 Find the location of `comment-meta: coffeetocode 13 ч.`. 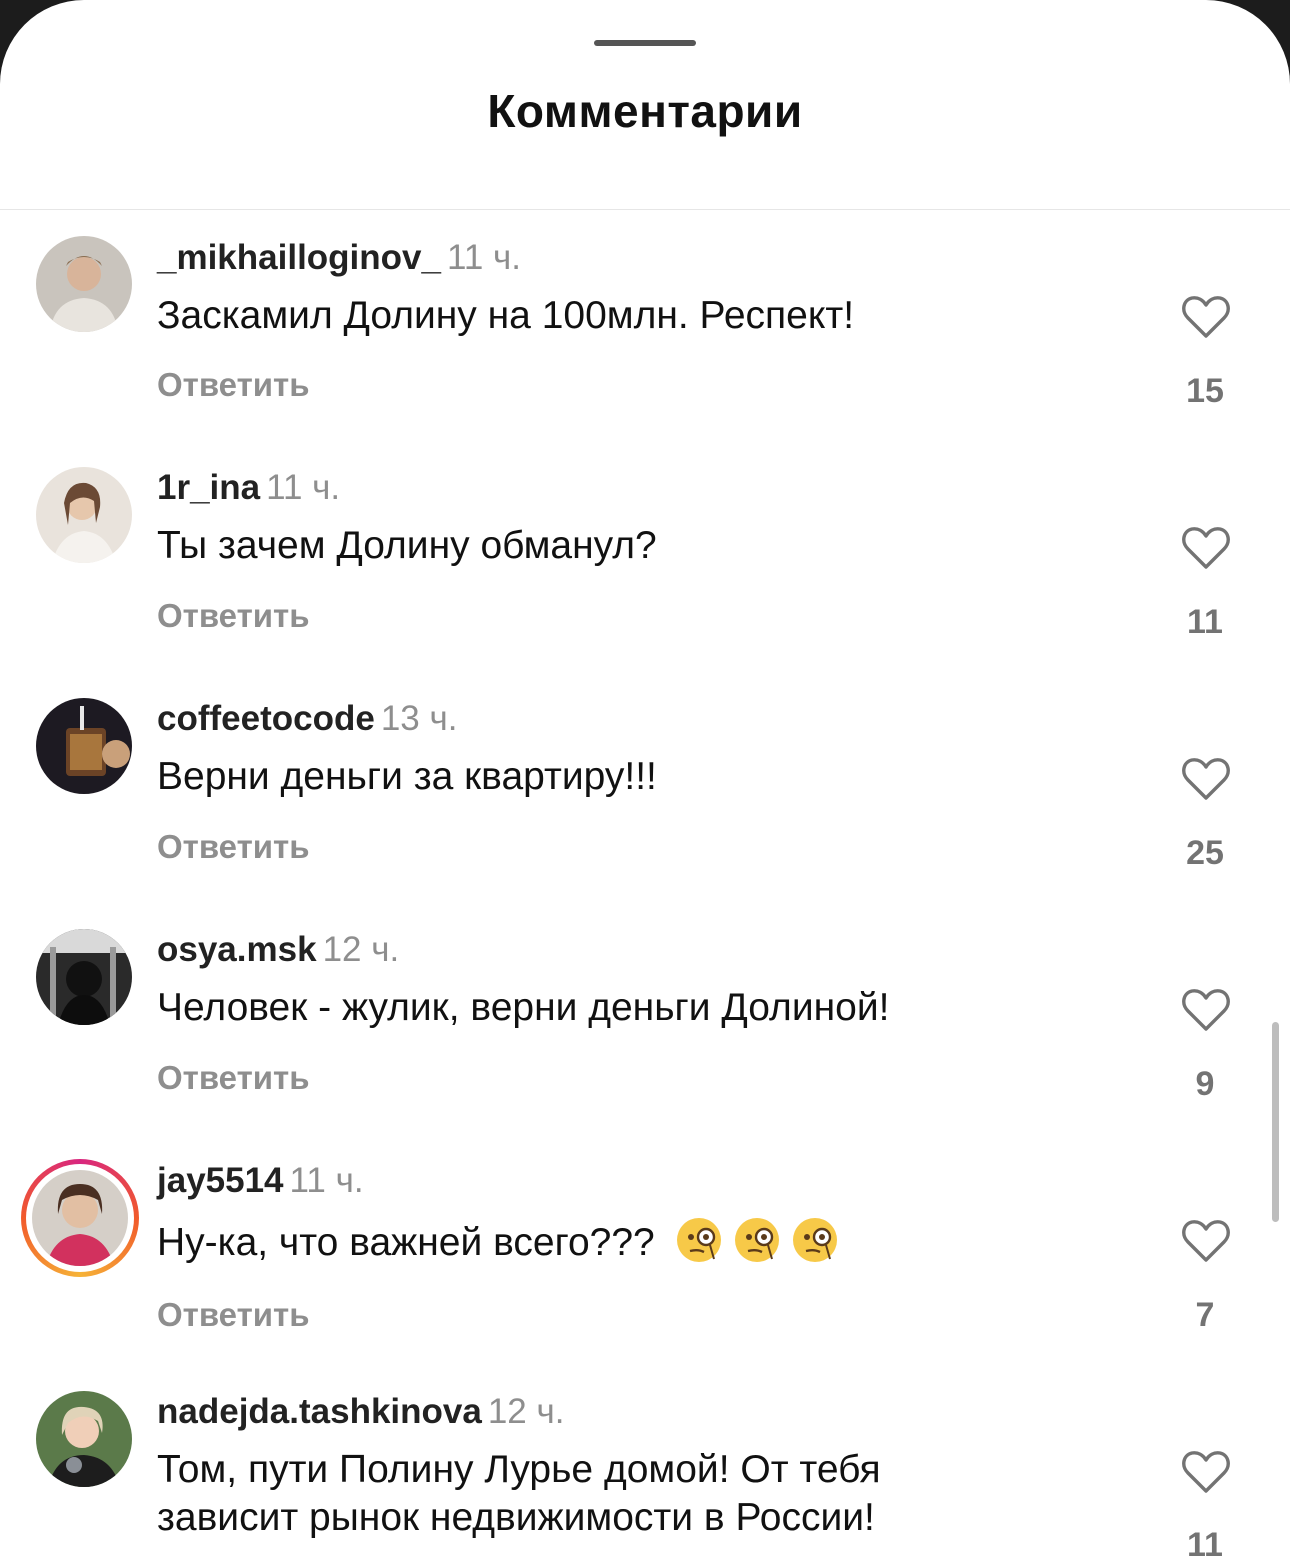

comment-meta: coffeetocode 13 ч. is located at coordinates (307, 719).